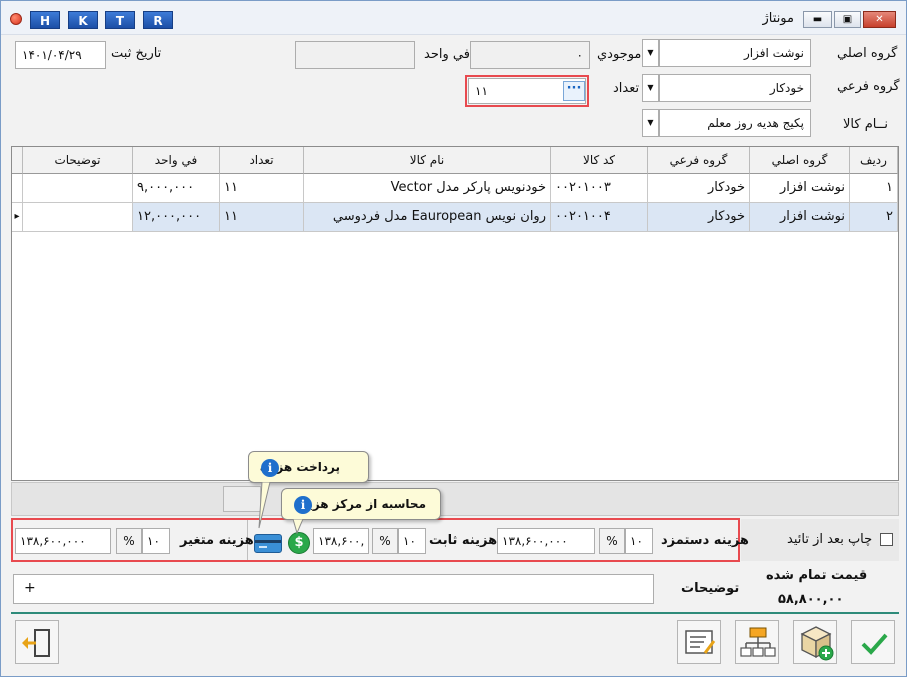 This screenshot has width=907, height=677. Describe the element at coordinates (778, 18) in the screenshot. I see `window-title: مونتاژ` at that location.